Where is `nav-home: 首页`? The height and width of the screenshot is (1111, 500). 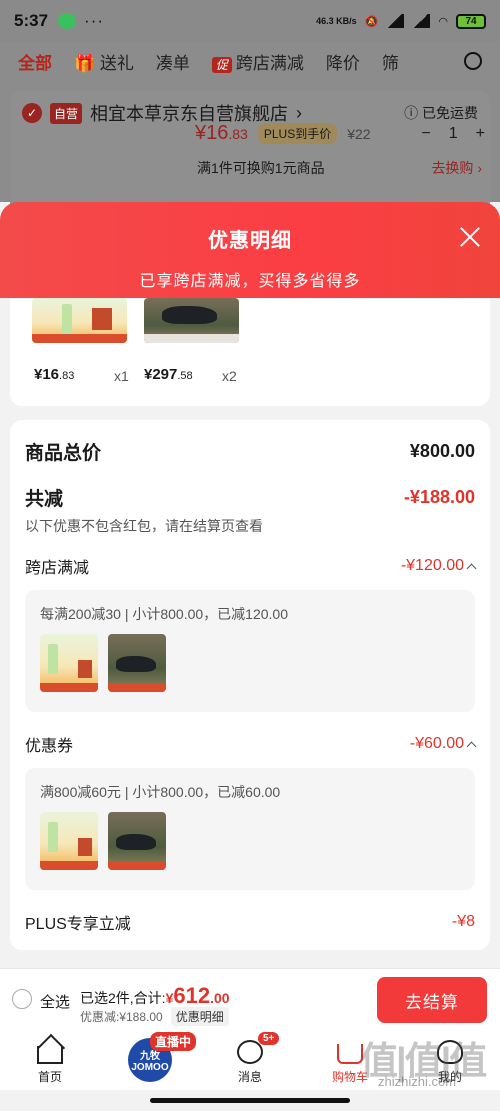 nav-home: 首页 is located at coordinates (50, 1060).